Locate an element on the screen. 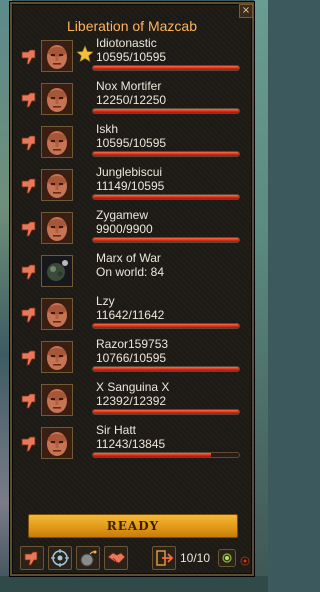 The width and height of the screenshot is (320, 592). member-name: Zygamew is located at coordinates (122, 215).